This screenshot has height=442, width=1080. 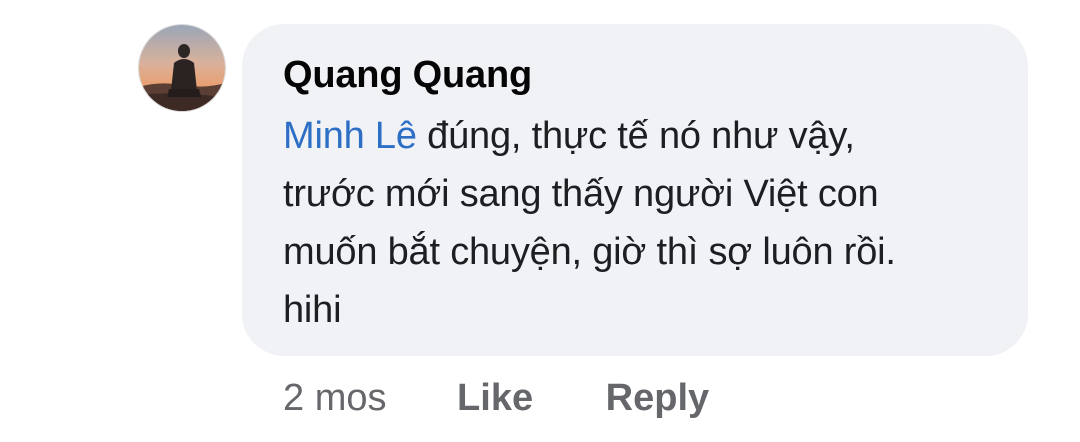 I want to click on comment-line-1: Minh Lê đúng, thực tế nó như vậy,, so click(x=648, y=136).